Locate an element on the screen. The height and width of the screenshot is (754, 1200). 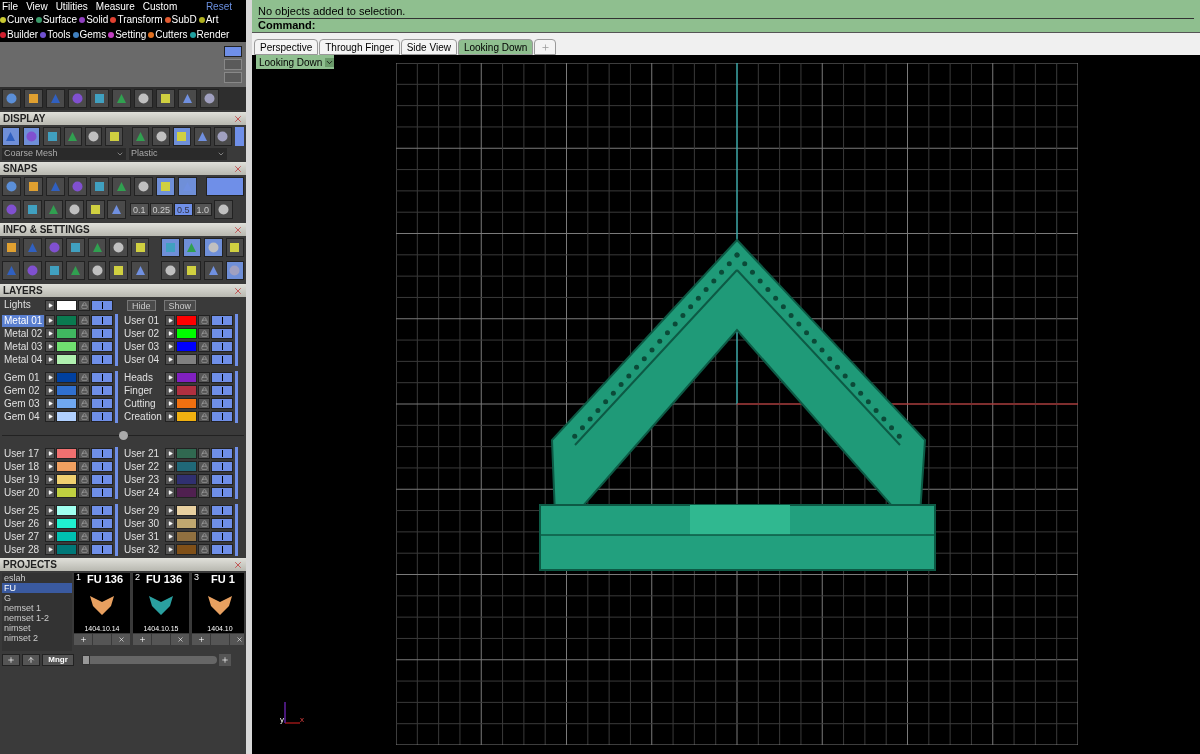
menu-item: Custom is located at coordinates (160, 6).